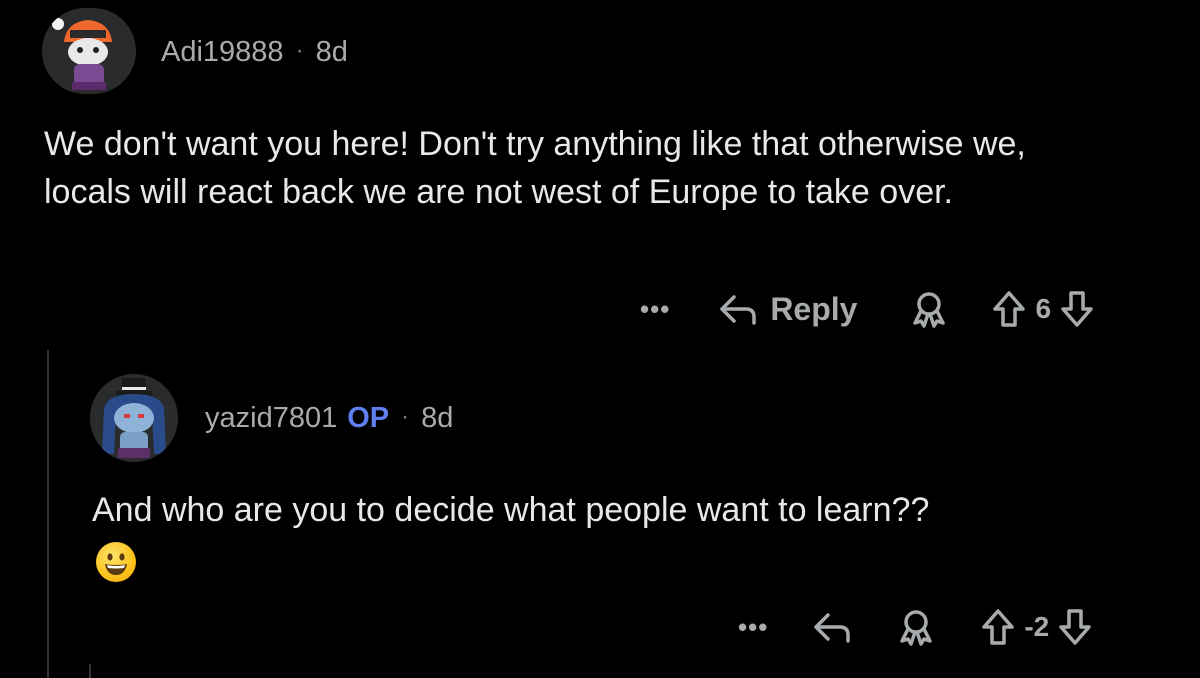 The height and width of the screenshot is (678, 1200). I want to click on comment-meta: Adi19888 · 8d, so click(254, 52).